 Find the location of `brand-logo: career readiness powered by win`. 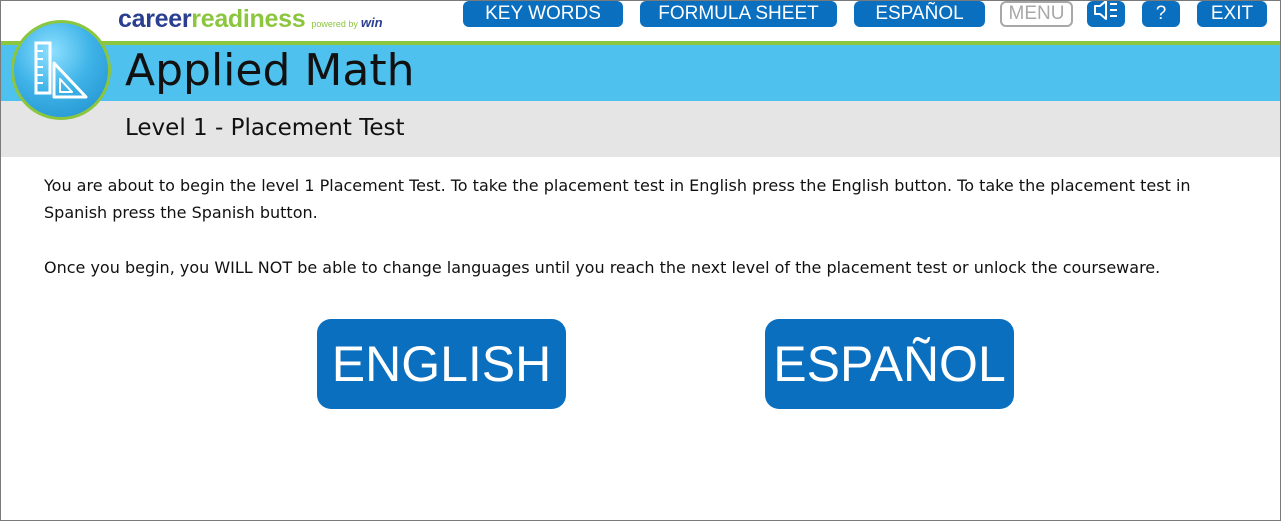

brand-logo: career readiness powered by win is located at coordinates (250, 20).